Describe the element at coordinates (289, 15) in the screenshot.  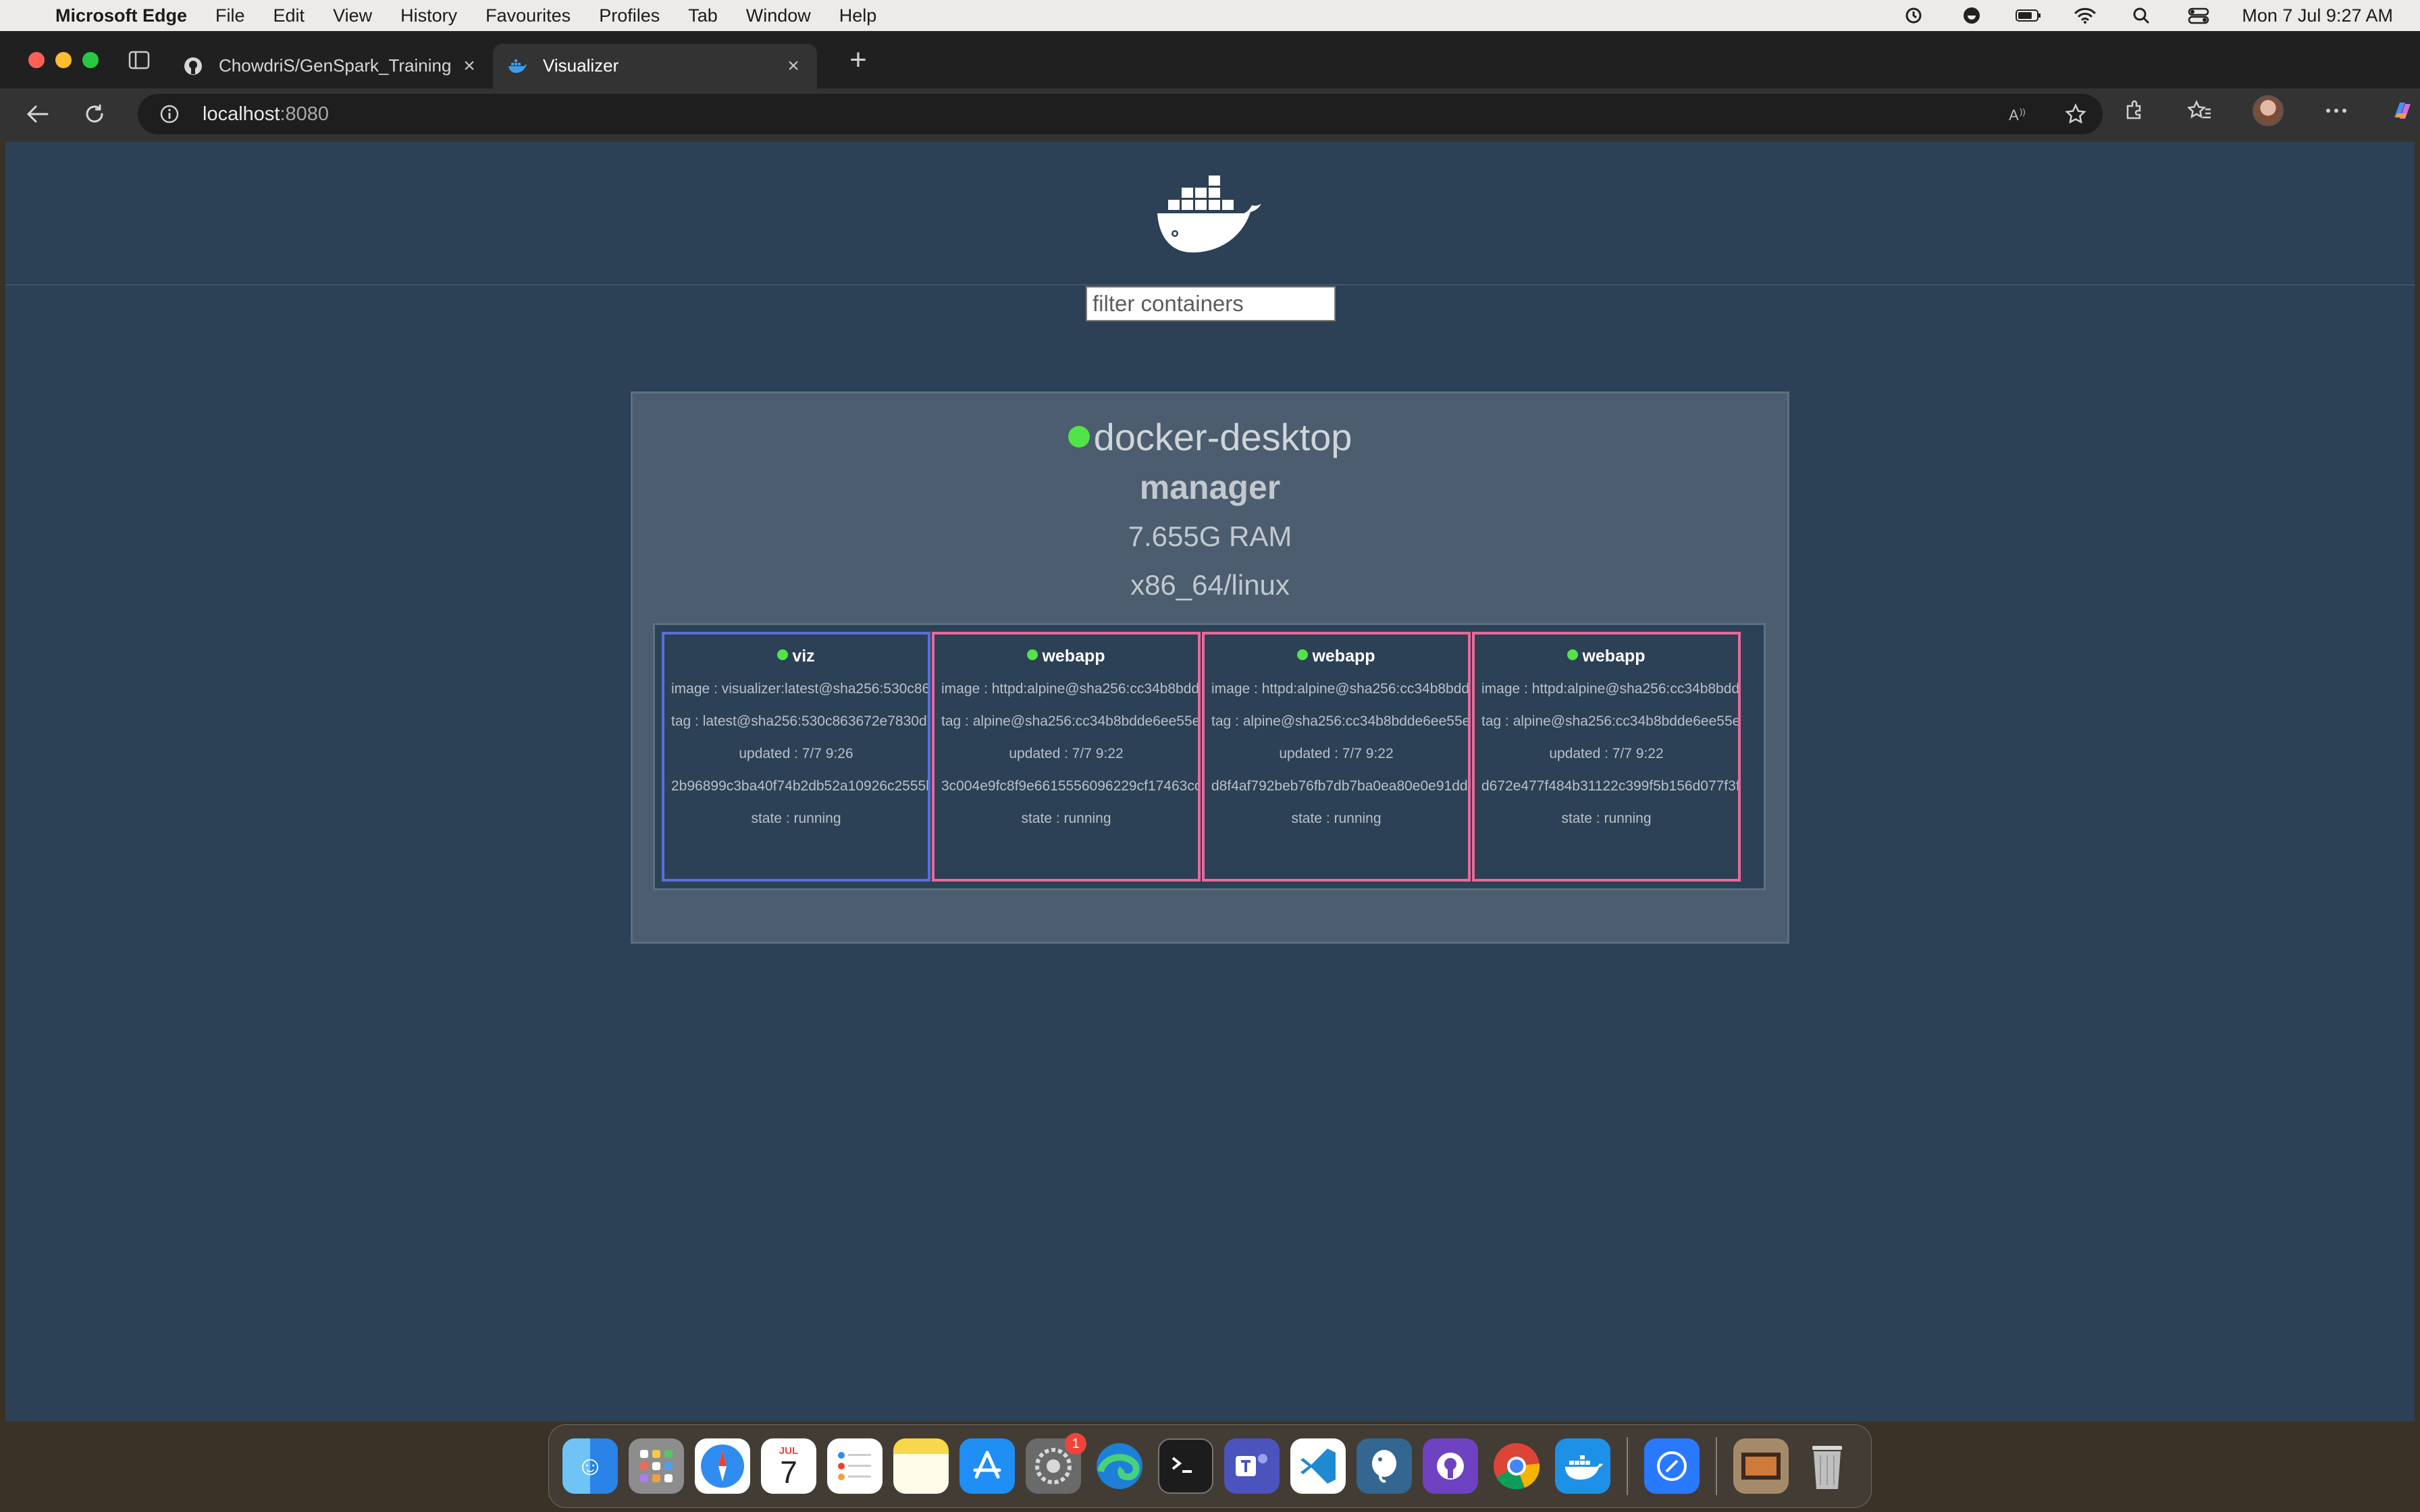
I see `menu-edit: Edit` at that location.